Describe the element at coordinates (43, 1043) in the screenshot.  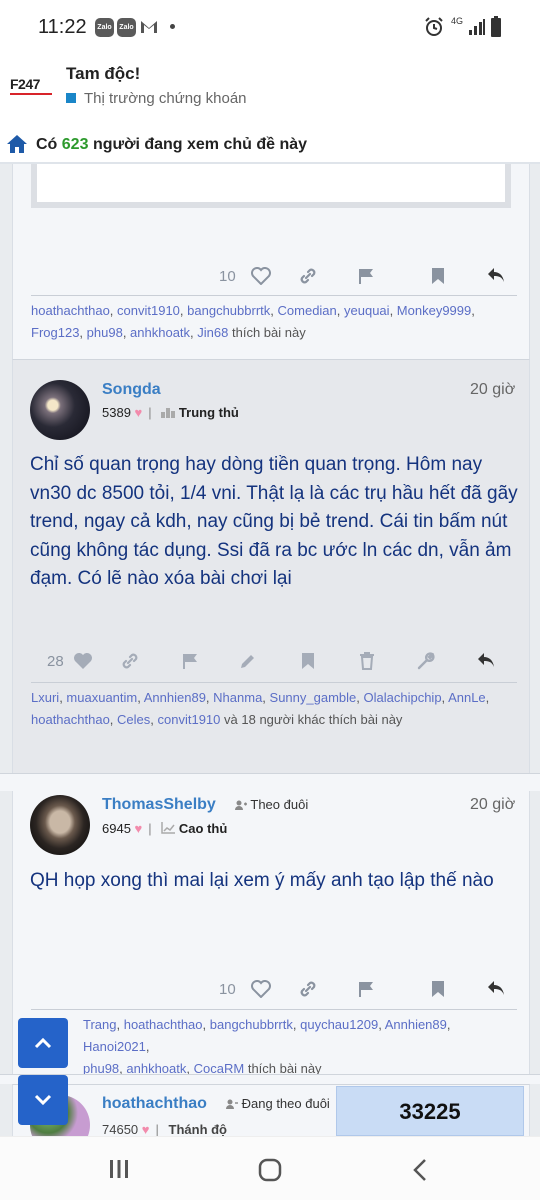
I see `scroll-up-button` at that location.